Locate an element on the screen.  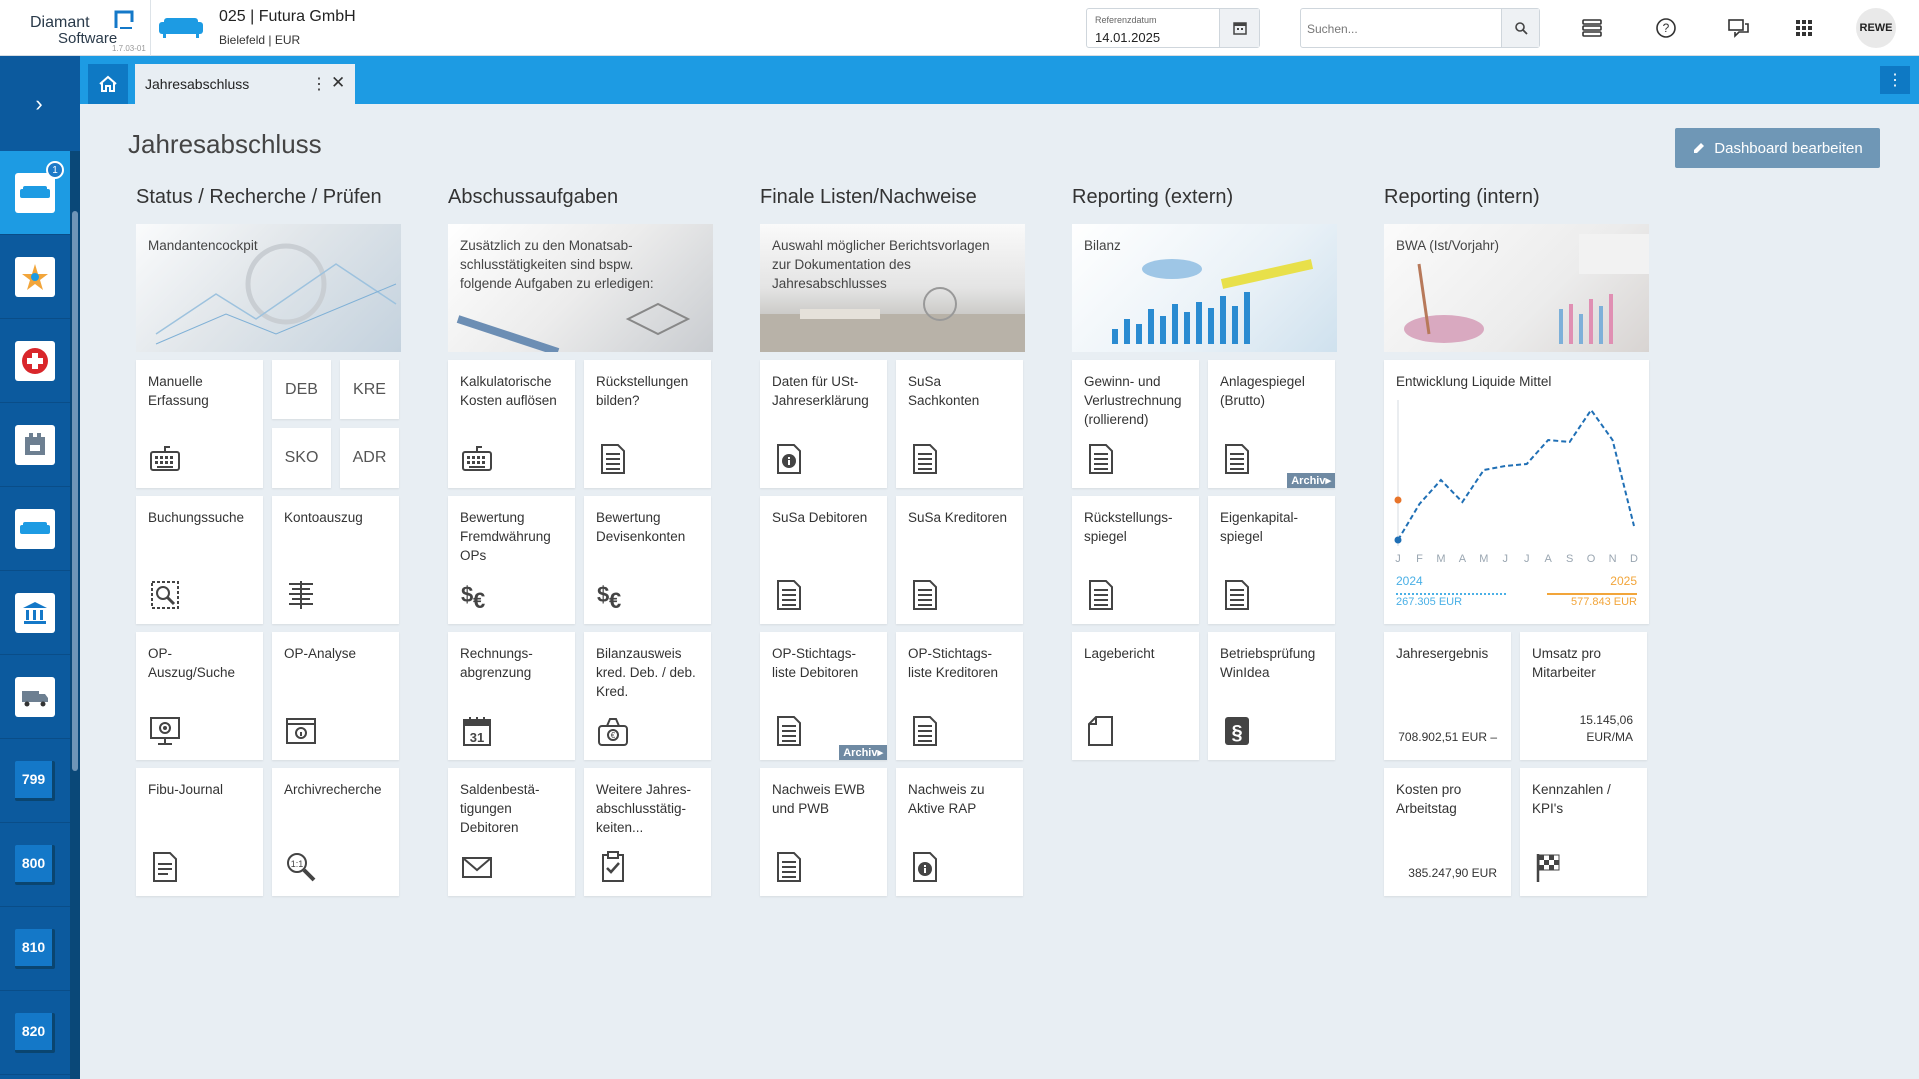
sidebar-item-800: 800 is located at coordinates (35, 865).